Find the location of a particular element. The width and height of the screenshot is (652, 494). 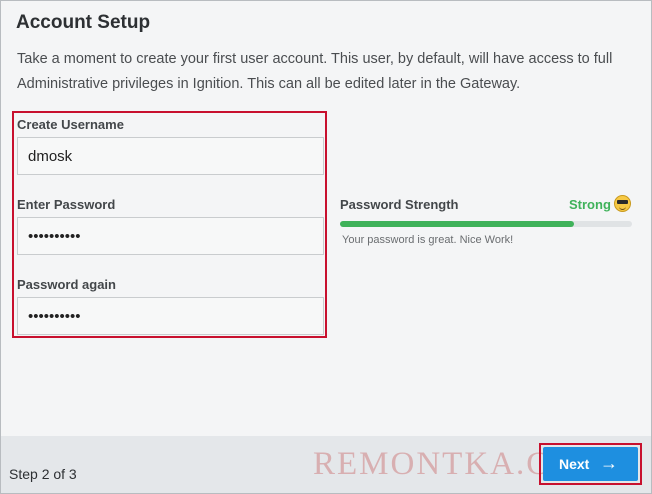

password-strength-bar is located at coordinates (486, 224).